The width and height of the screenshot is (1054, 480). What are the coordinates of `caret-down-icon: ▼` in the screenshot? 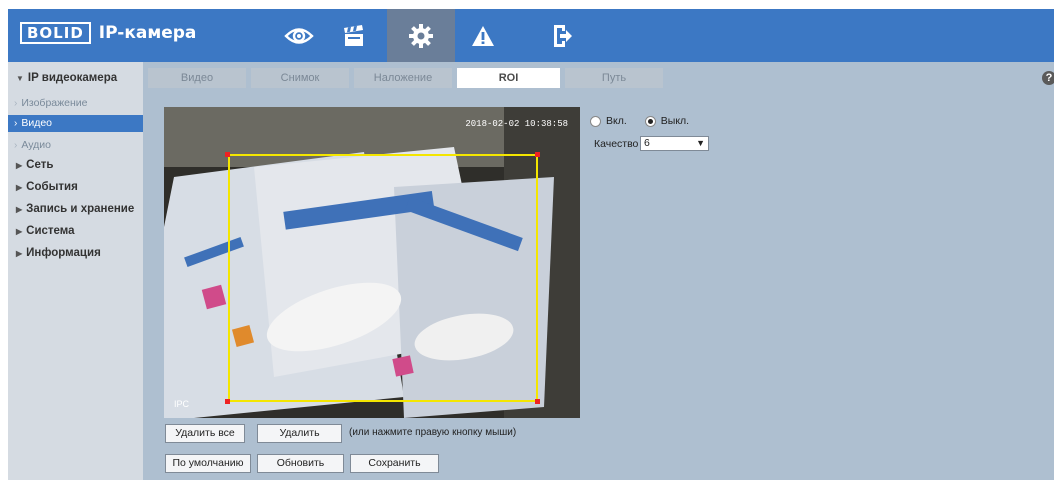 It's located at (20, 78).